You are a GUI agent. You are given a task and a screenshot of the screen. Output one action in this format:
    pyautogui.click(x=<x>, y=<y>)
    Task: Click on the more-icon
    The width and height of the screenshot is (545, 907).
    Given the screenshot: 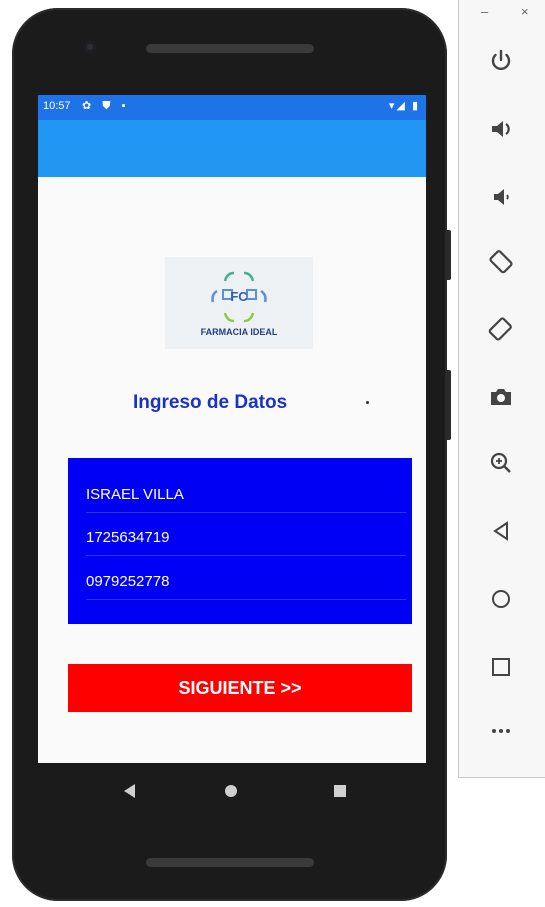 What is the action you would take?
    pyautogui.click(x=506, y=736)
    